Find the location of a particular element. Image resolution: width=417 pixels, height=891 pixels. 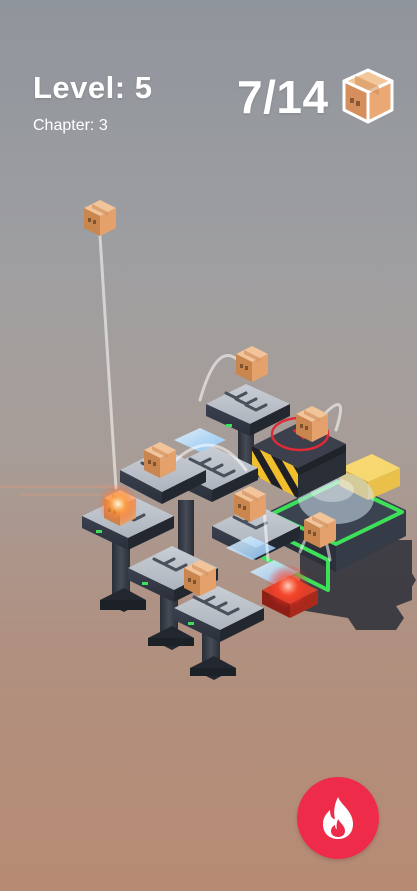

flame-icon is located at coordinates (338, 818).